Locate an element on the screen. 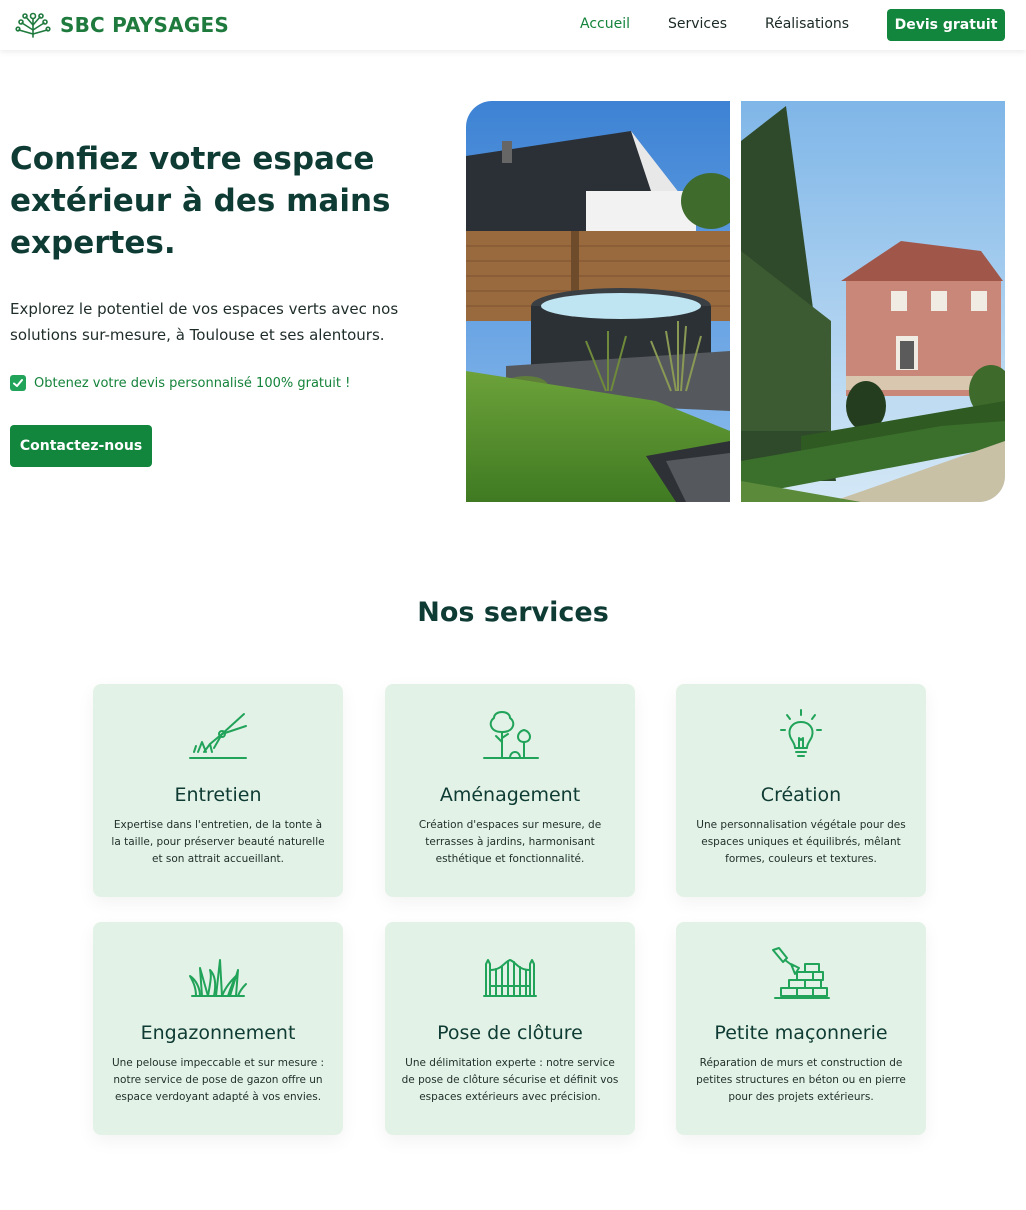 Image resolution: width=1026 pixels, height=1210 pixels. service-title: Pose de clôture is located at coordinates (510, 1033).